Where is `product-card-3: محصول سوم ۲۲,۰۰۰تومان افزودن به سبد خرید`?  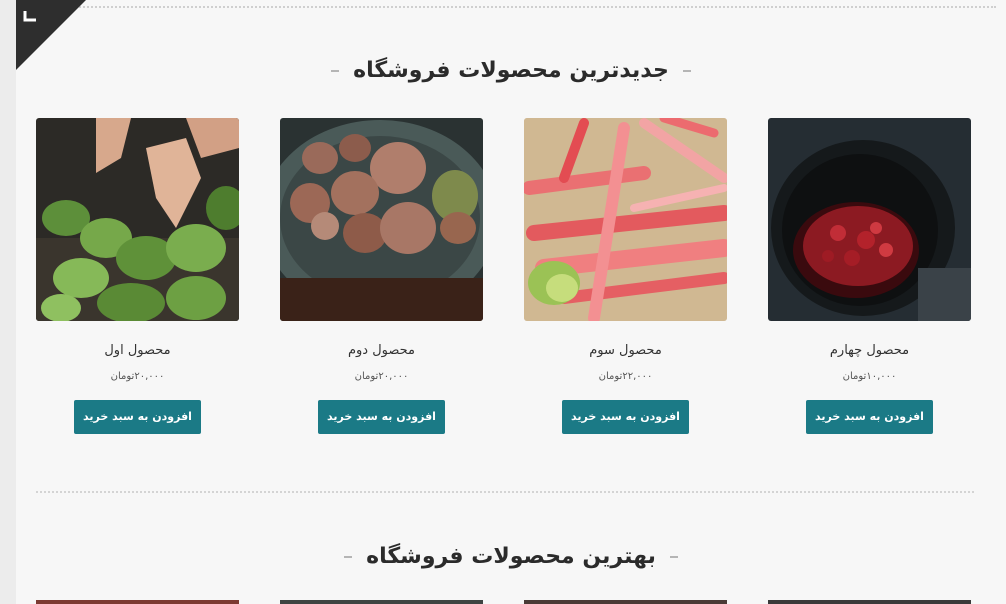
product-card-3: محصول سوم ۲۲,۰۰۰تومان افزودن به سبد خرید is located at coordinates (625, 276).